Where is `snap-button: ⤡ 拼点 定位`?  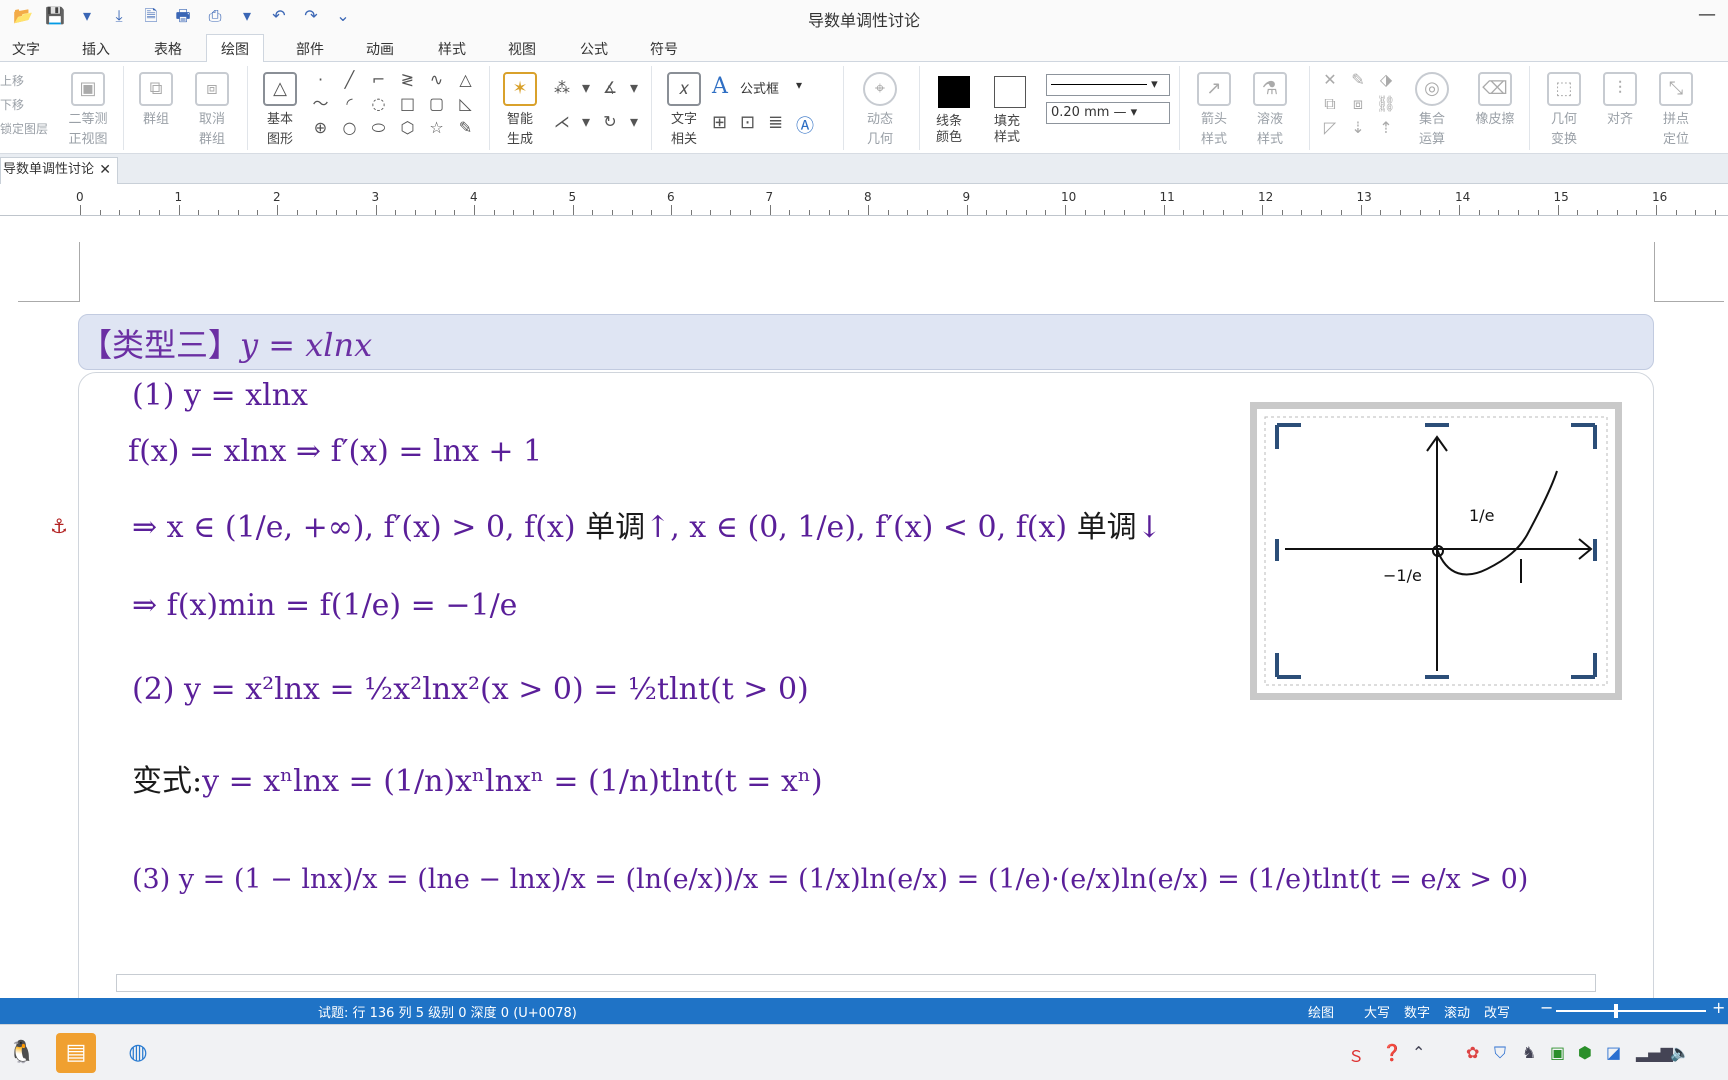 snap-button: ⤡ 拼点 定位 is located at coordinates (1676, 108).